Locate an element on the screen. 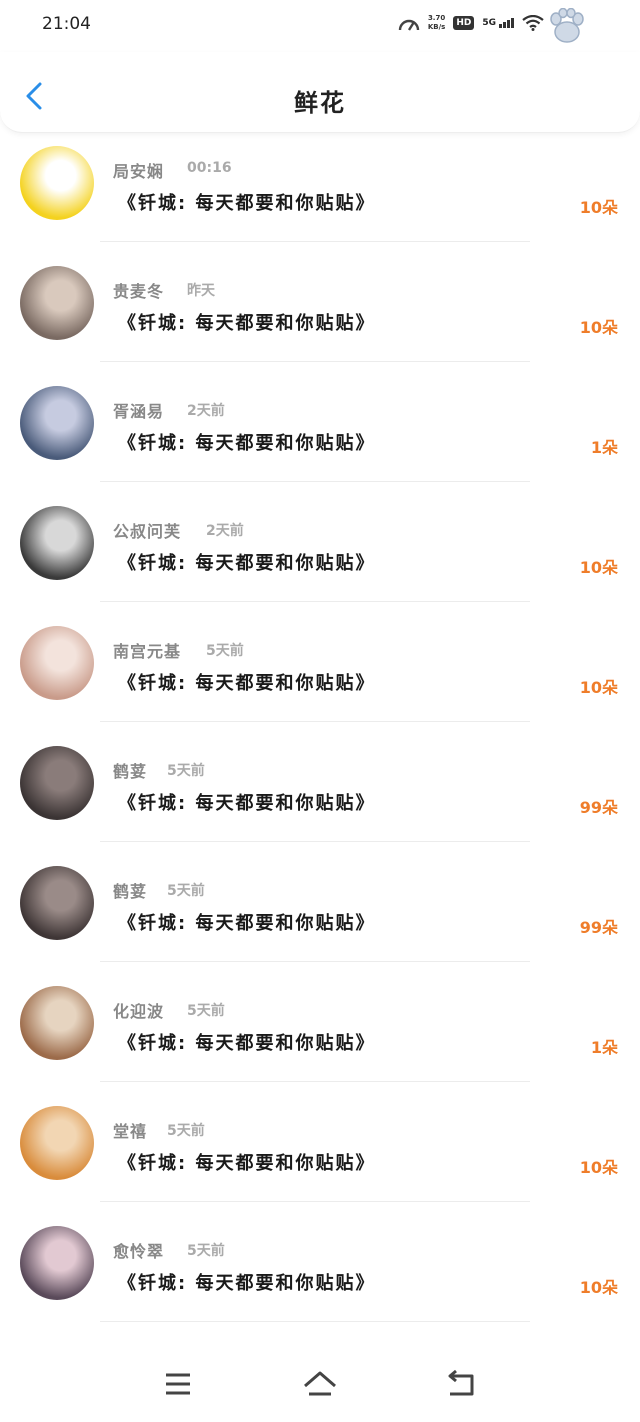 This screenshot has height=1422, width=640. list-item: 化迎波 5天前 《钎城: 每天都要和你贴贴》 1朵 is located at coordinates (320, 1032).